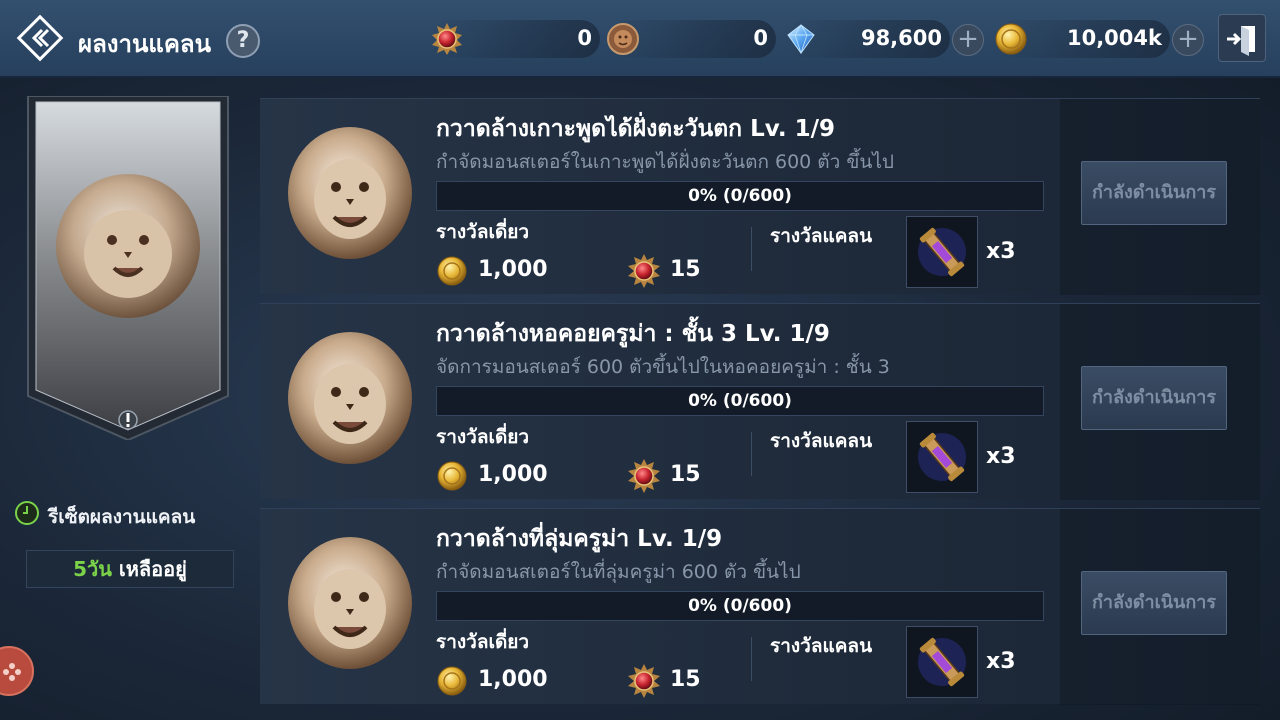 Image resolution: width=1280 pixels, height=720 pixels. I want to click on remaining-days: 5วัน, so click(92, 569).